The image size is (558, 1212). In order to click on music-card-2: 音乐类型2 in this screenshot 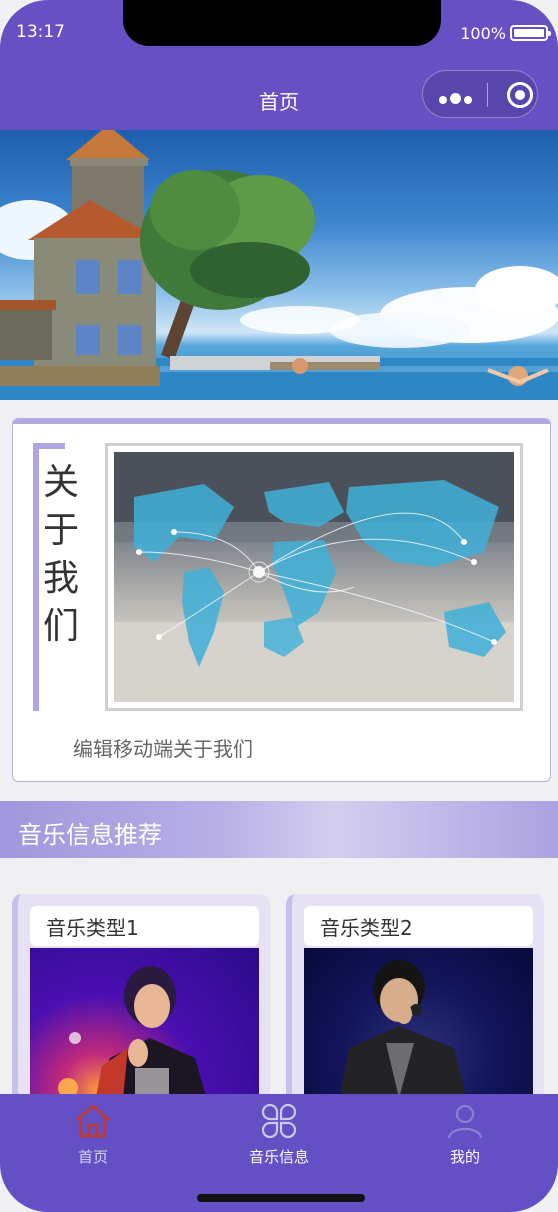, I will do `click(415, 1011)`.